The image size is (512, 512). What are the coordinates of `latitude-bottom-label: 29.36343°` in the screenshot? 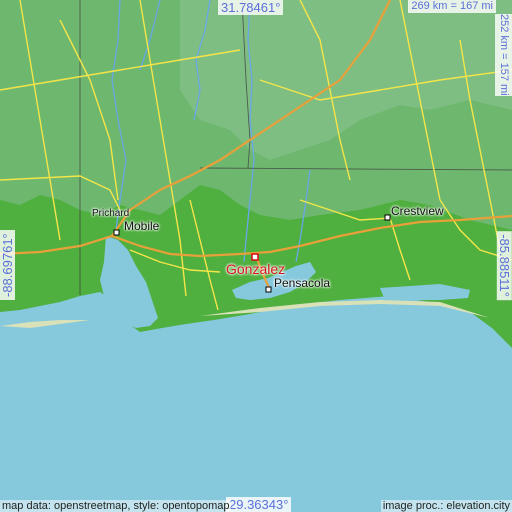 It's located at (259, 504).